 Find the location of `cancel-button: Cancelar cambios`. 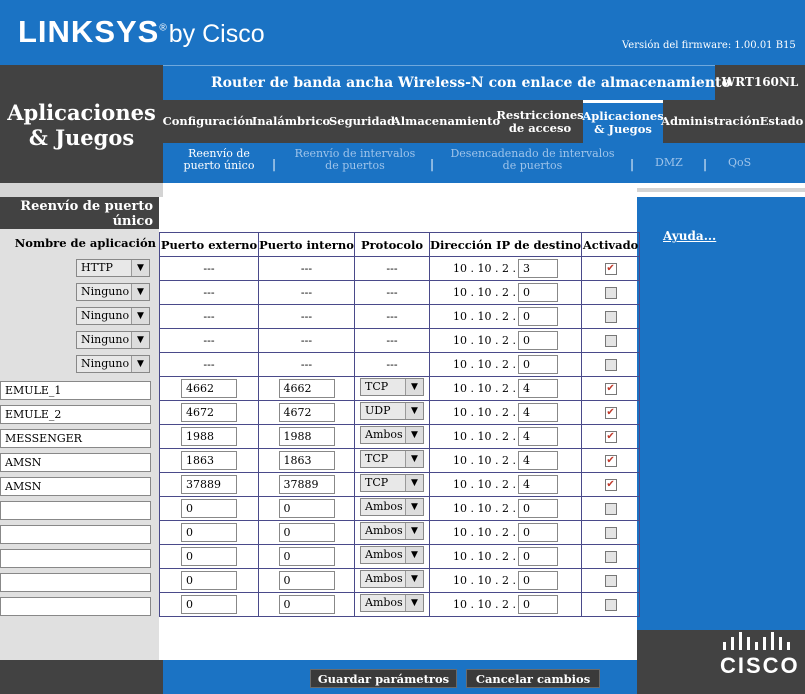

cancel-button: Cancelar cambios is located at coordinates (533, 678).